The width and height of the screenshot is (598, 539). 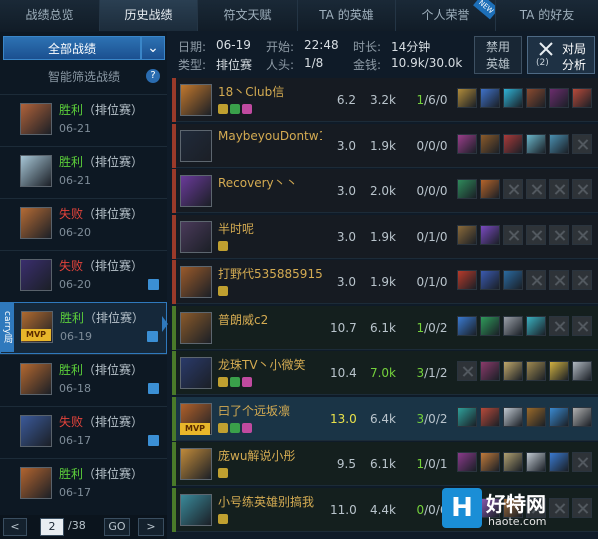 I want to click on smart-filter-button: 智能筛选战绩, so click(x=84, y=77).